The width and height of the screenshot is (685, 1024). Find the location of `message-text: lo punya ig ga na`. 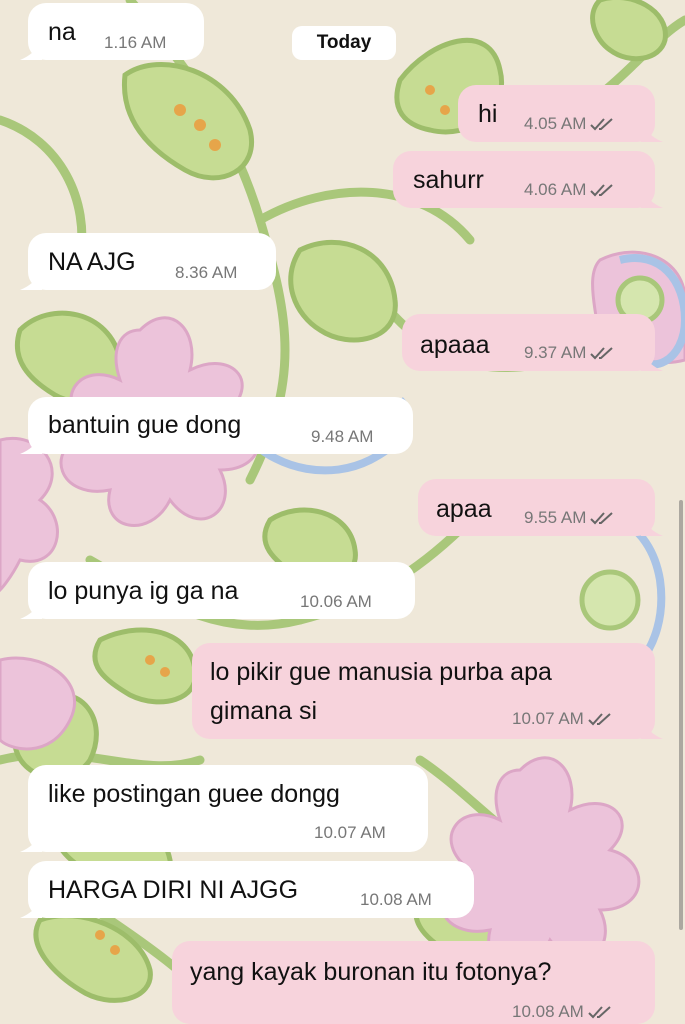

message-text: lo punya ig ga na is located at coordinates (143, 591).